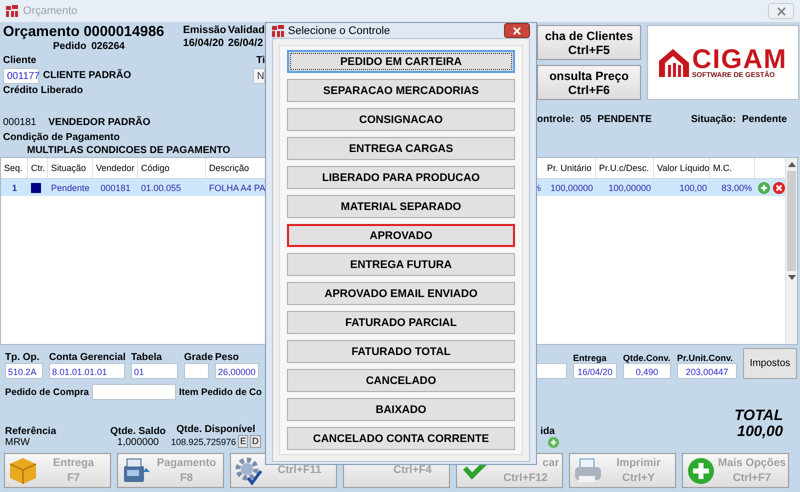  I want to click on dialog-title: Selecione o Controle, so click(339, 30).